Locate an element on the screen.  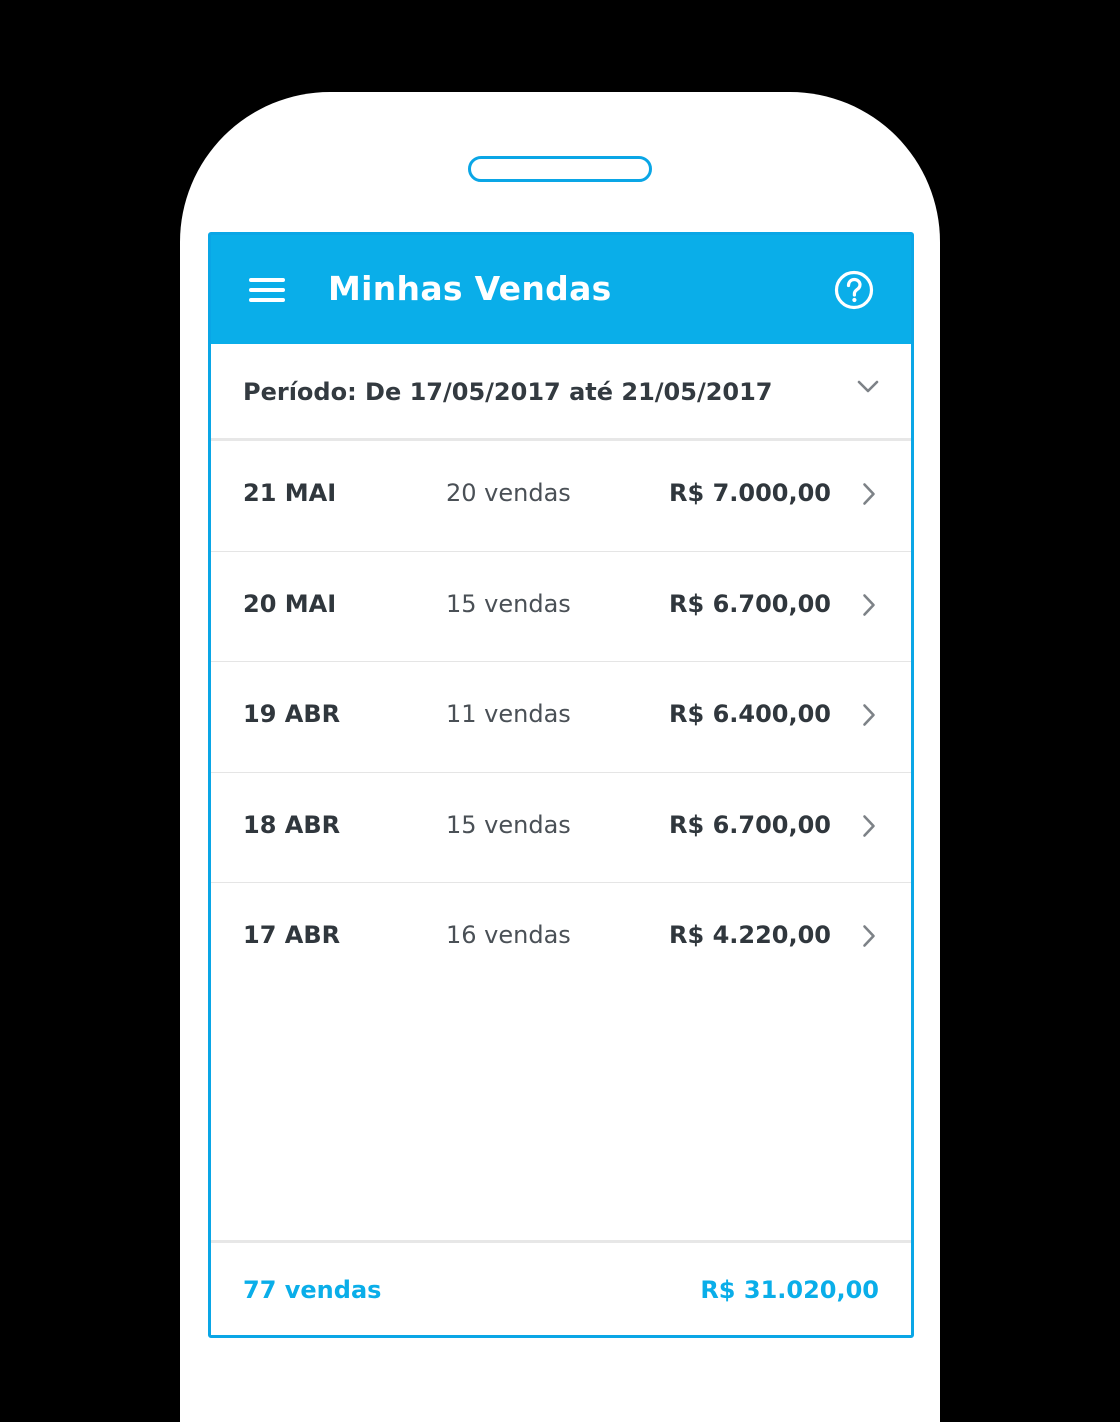
sales-day-row: 18 ABR 15 vendas R$ 6.700,00 is located at coordinates (561, 828).